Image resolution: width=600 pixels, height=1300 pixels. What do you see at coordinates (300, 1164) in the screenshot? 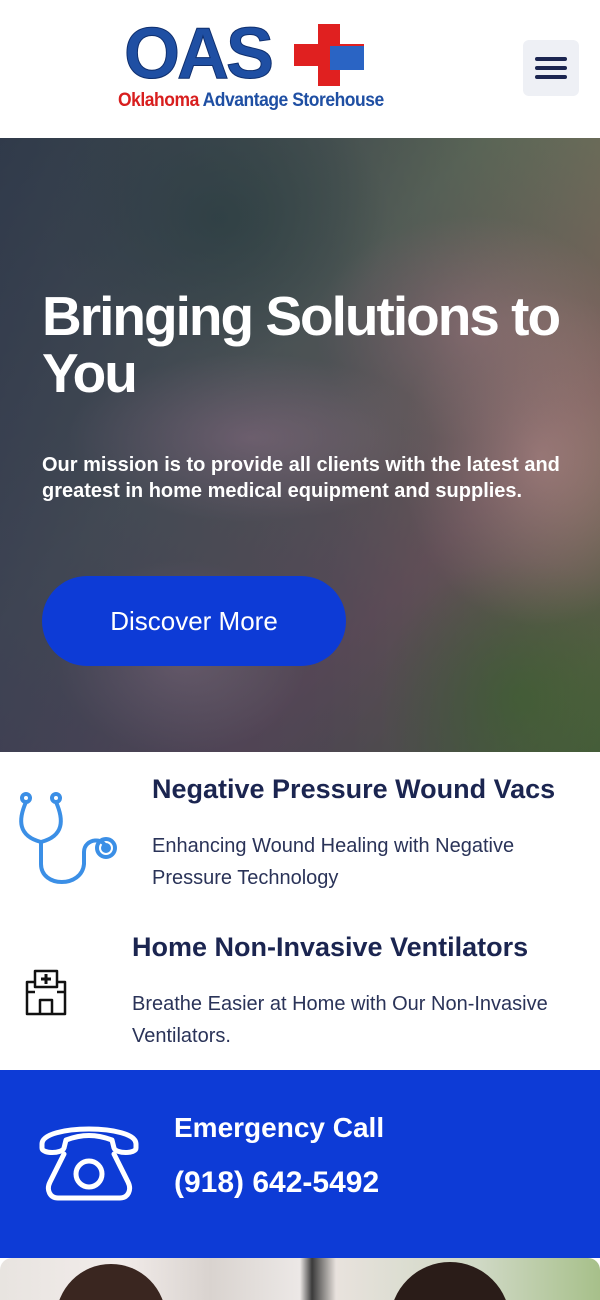
I see `emergency-call-banner: Emergency Call (918) 642-5492` at bounding box center [300, 1164].